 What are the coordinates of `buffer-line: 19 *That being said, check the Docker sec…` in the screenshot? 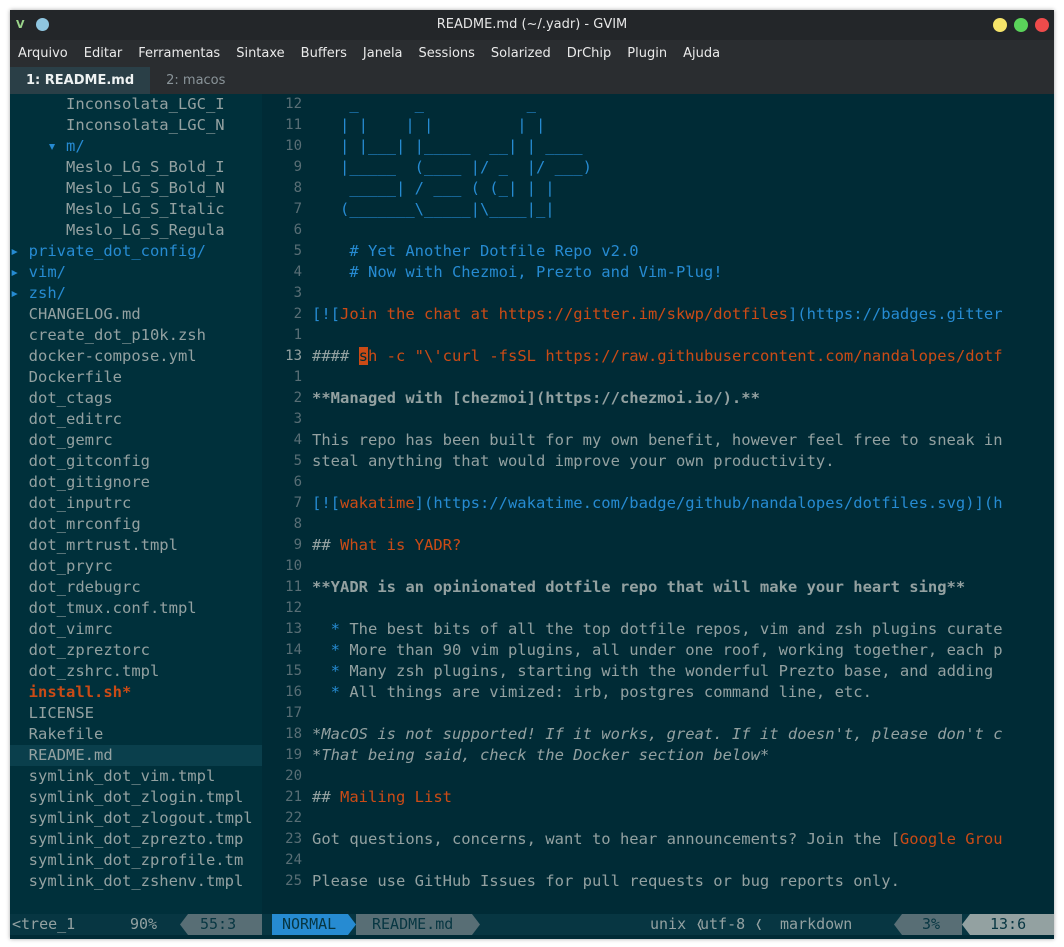 It's located at (663, 755).